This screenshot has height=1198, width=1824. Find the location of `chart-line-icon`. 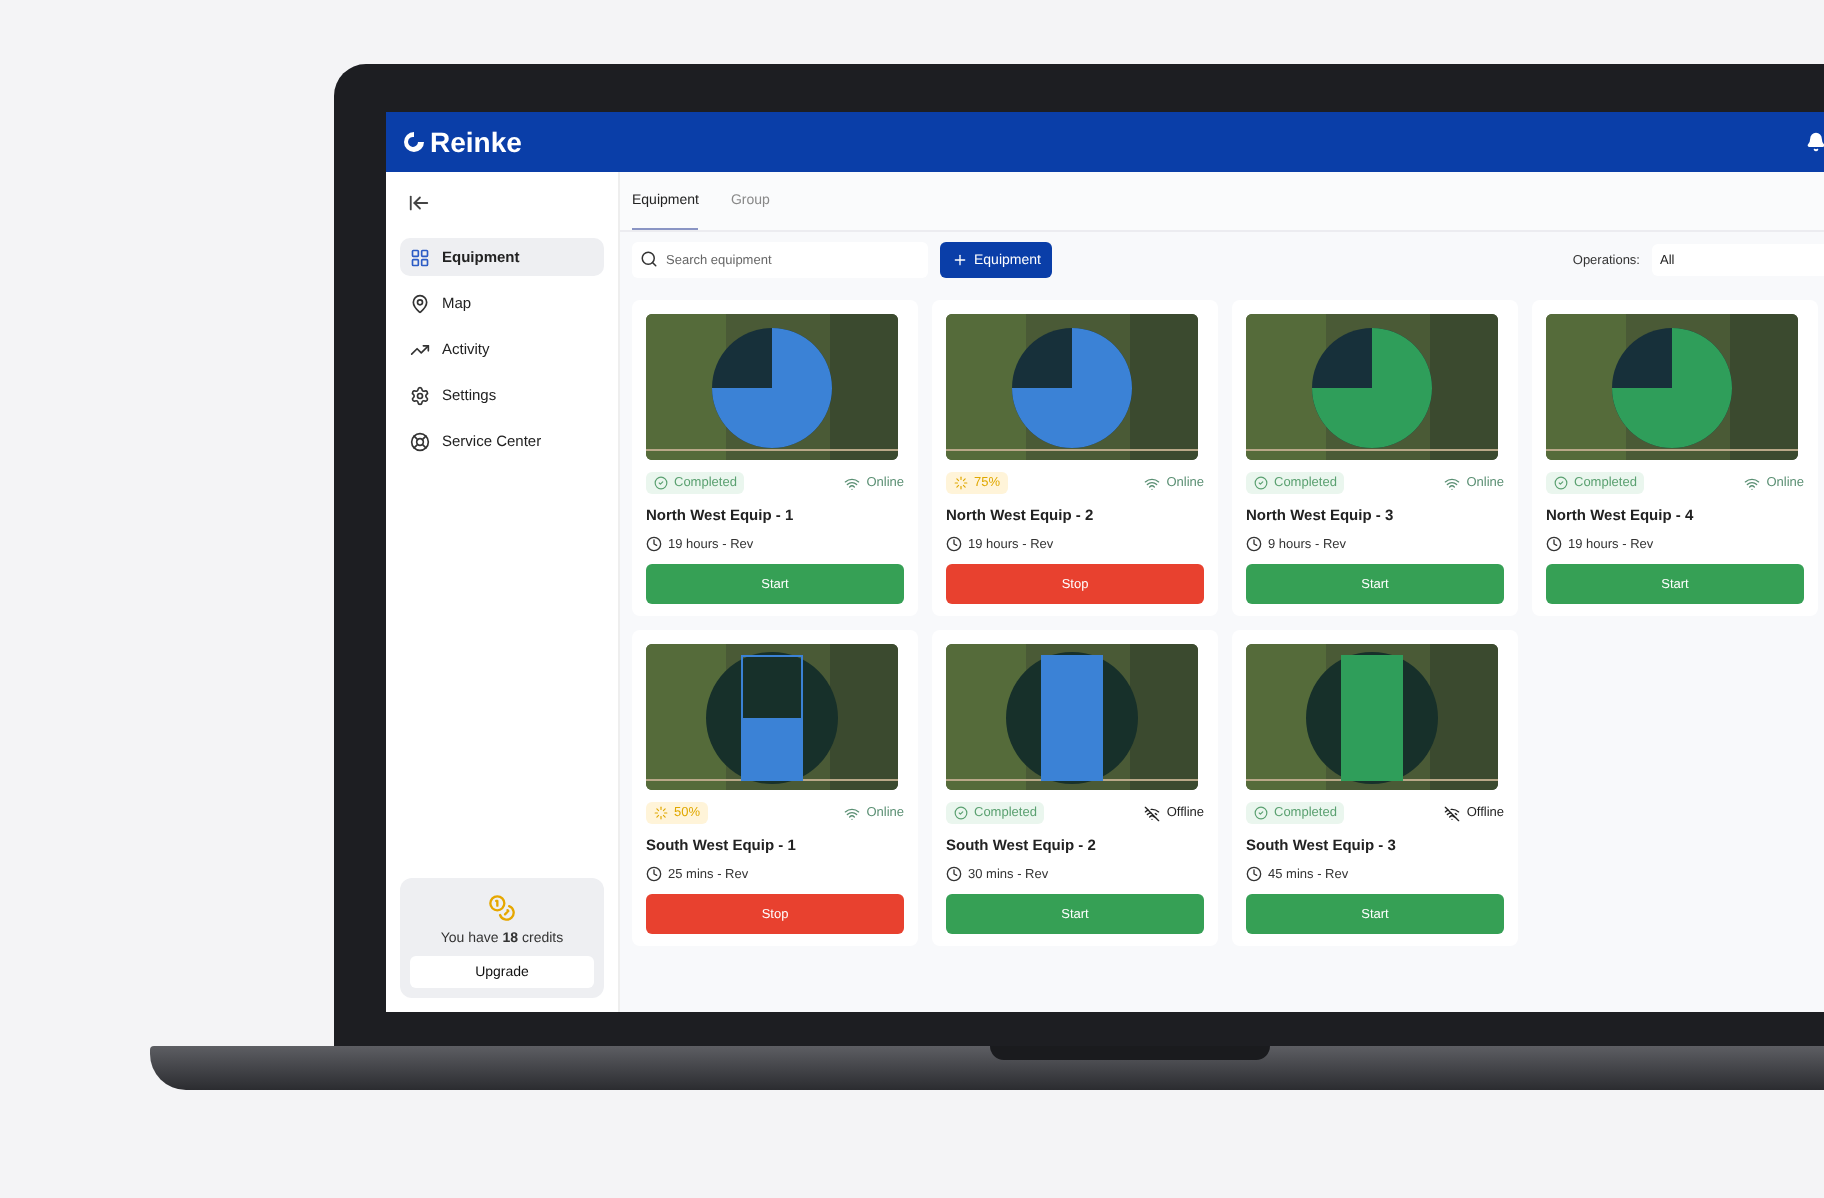

chart-line-icon is located at coordinates (420, 349).